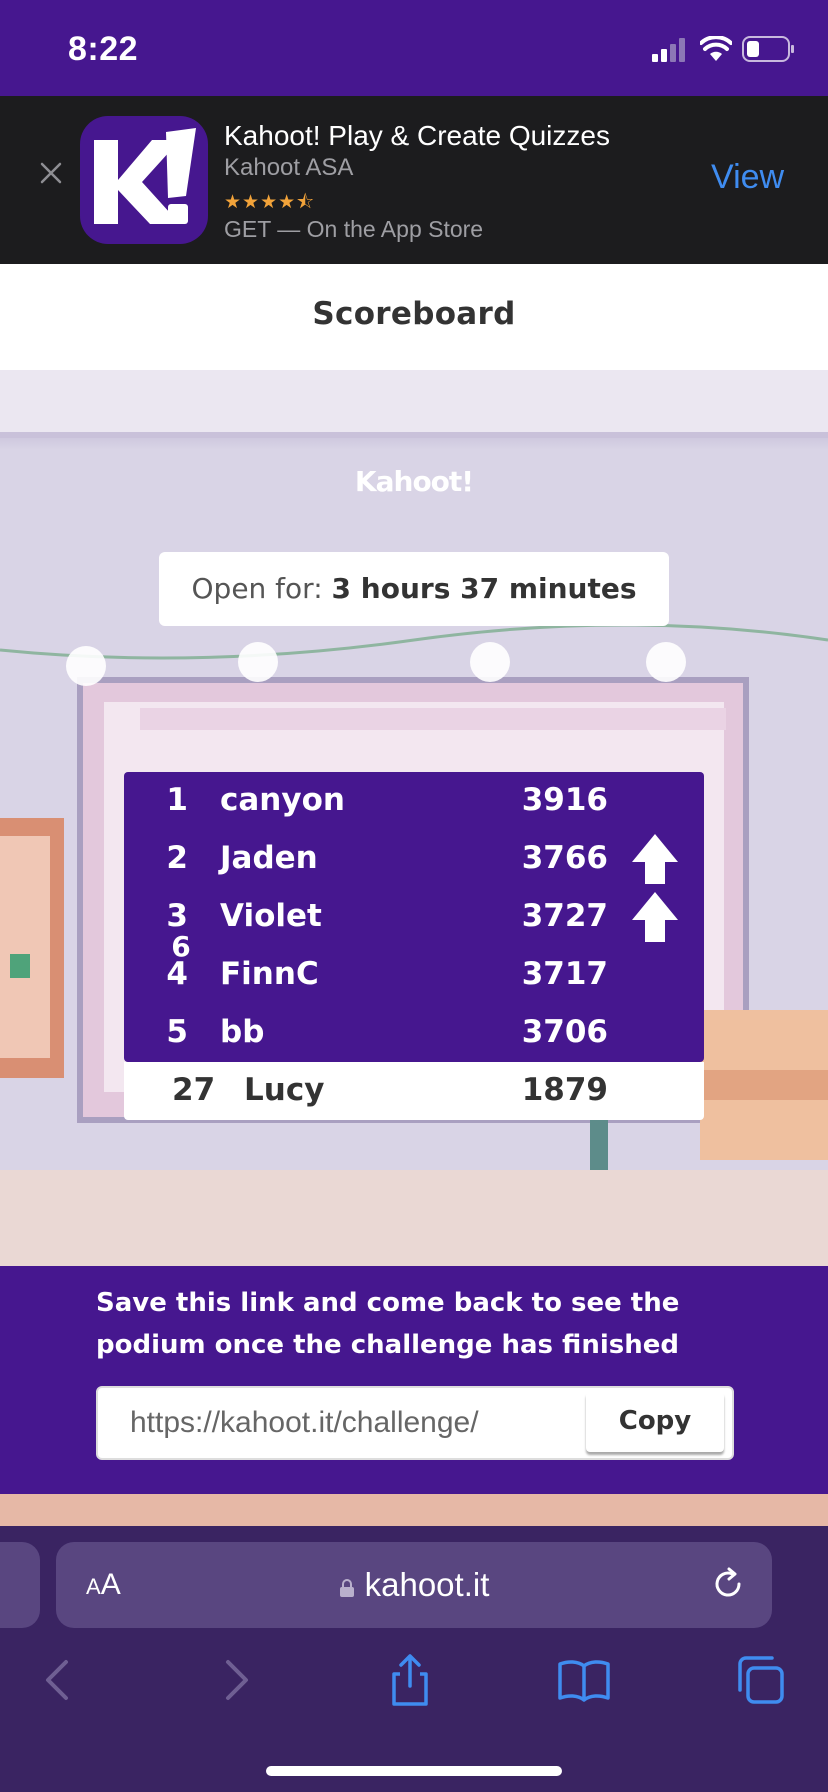 Image resolution: width=828 pixels, height=1792 pixels. Describe the element at coordinates (177, 916) in the screenshot. I see `row-rank: 3` at that location.